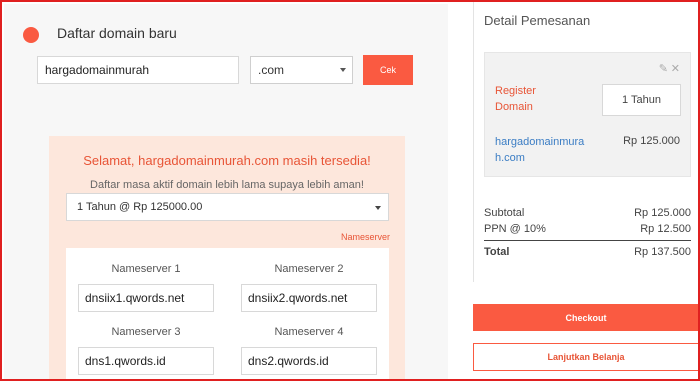 Image resolution: width=700 pixels, height=381 pixels. Describe the element at coordinates (504, 213) in the screenshot. I see `subtotal-label: Subtotal` at that location.